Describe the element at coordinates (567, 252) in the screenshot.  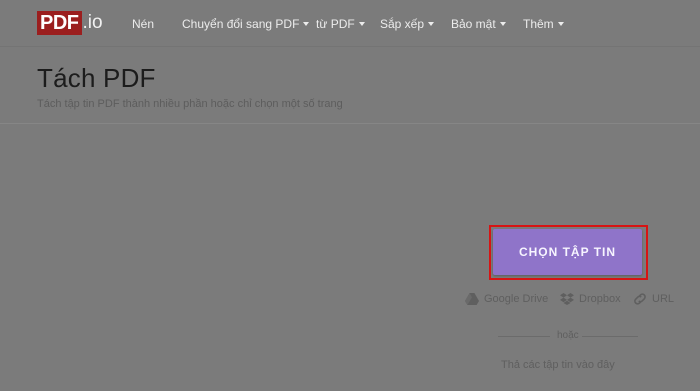
I see `choose-file-button: CHỌN TẬP TIN` at that location.